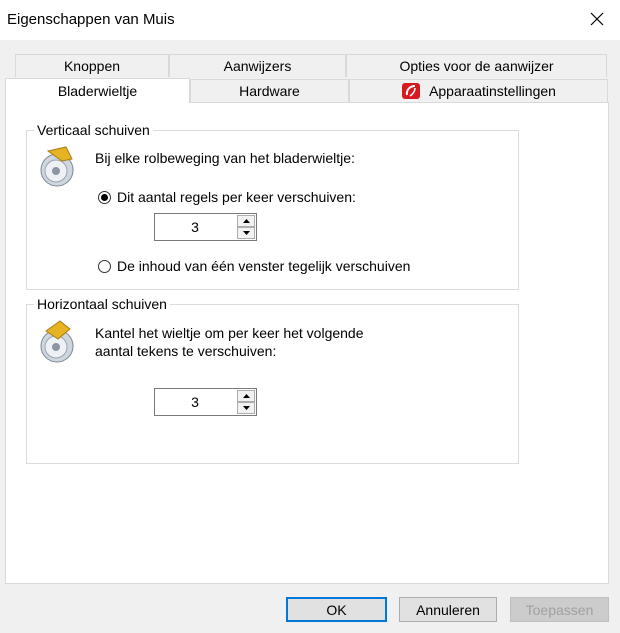 This screenshot has height=633, width=620. I want to click on lines-value: 3, so click(195, 227).